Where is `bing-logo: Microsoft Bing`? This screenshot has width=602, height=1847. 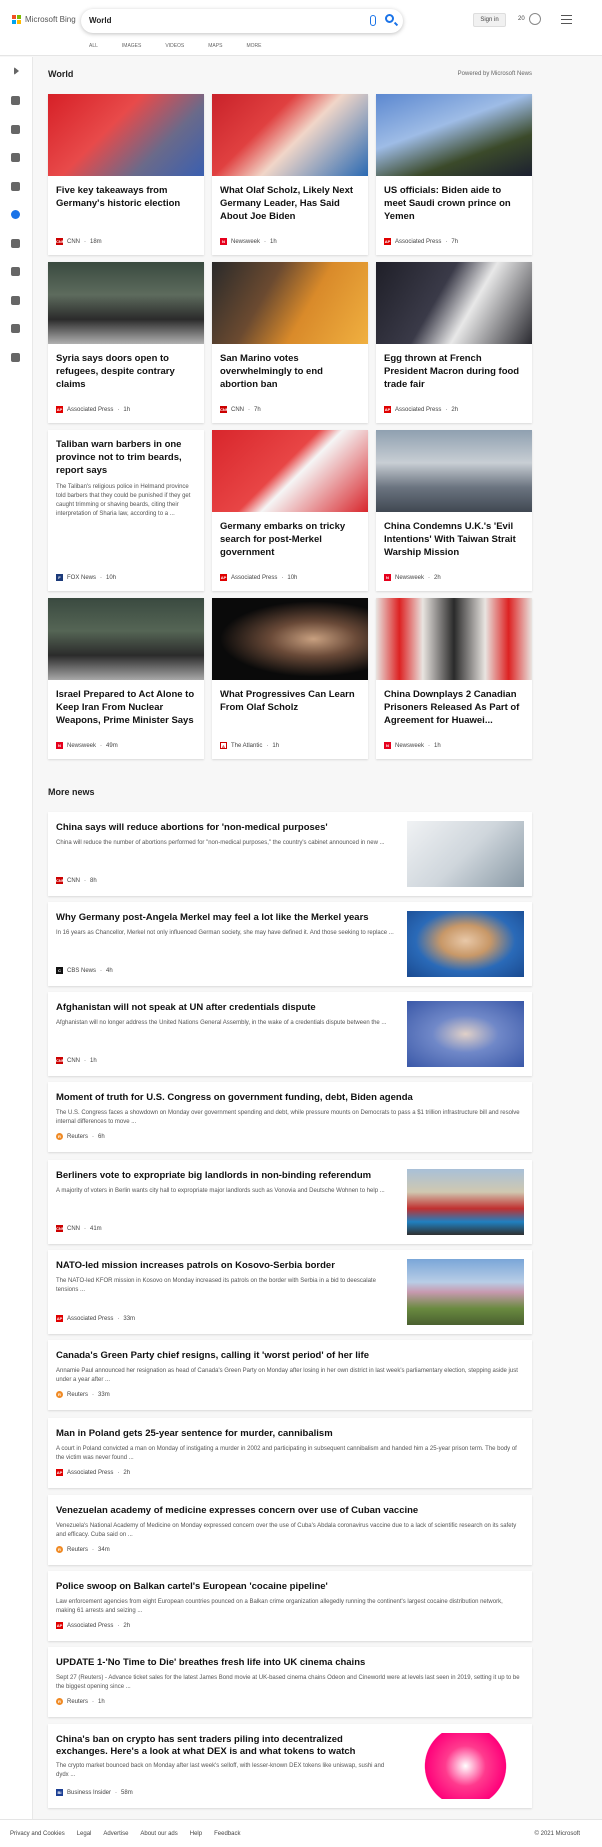
bing-logo: Microsoft Bing is located at coordinates (44, 19).